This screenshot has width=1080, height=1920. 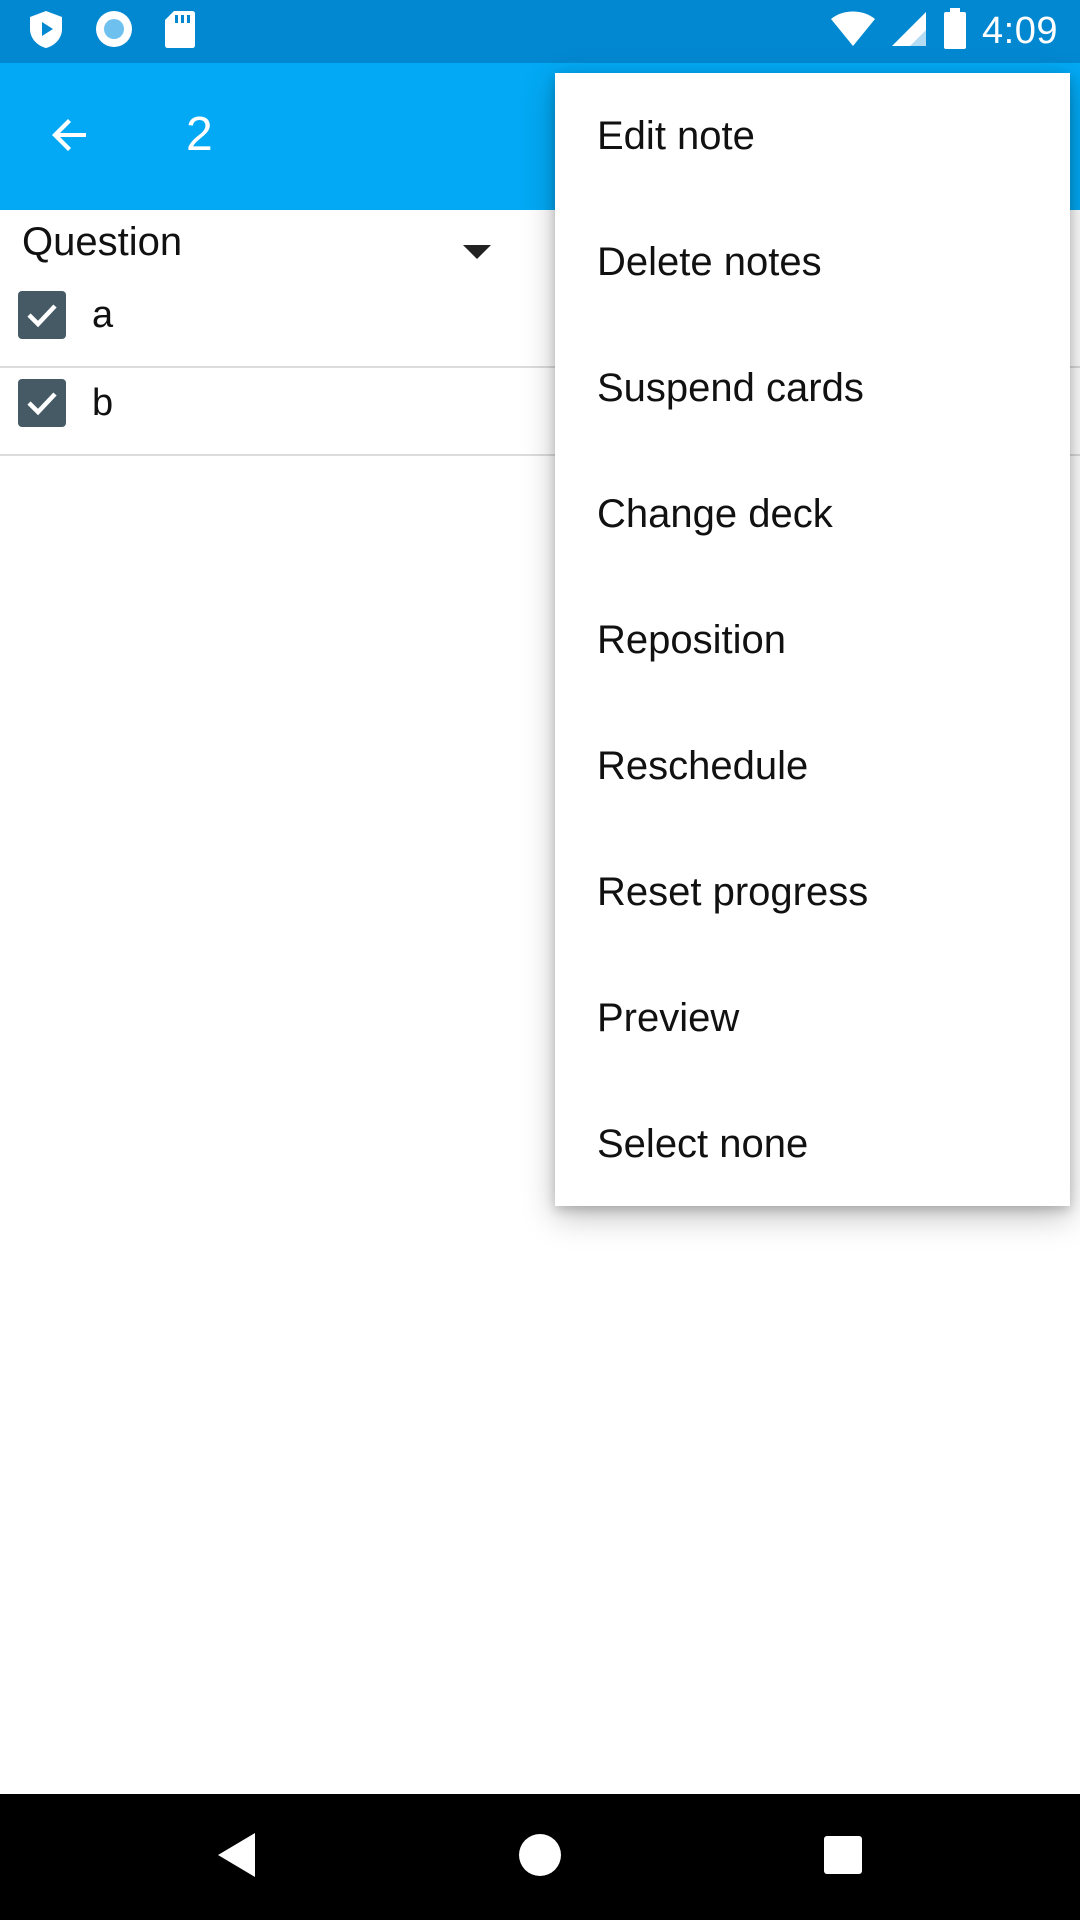 What do you see at coordinates (812, 892) in the screenshot?
I see `menu-item-reset-progress: Reset progress` at bounding box center [812, 892].